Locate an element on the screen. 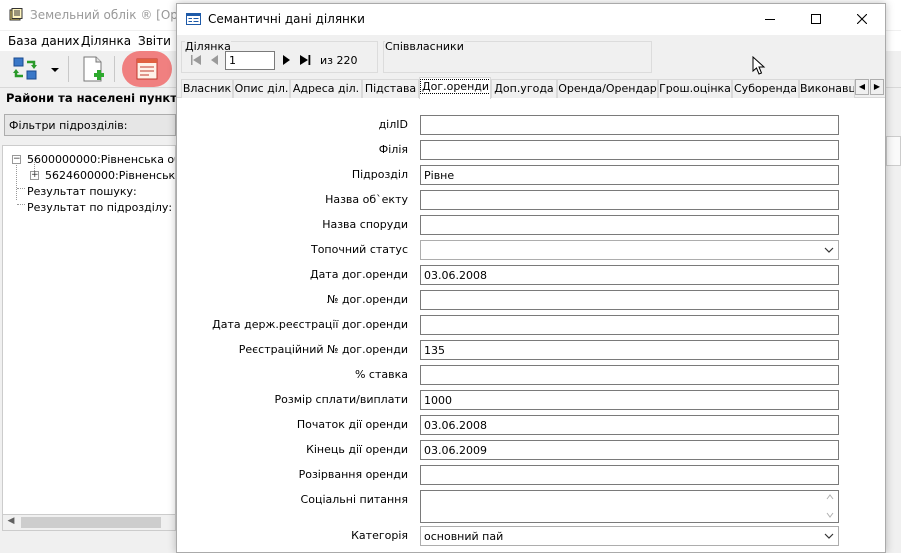 The height and width of the screenshot is (553, 901). tab-scroll-right-icon: ▶ is located at coordinates (877, 86).